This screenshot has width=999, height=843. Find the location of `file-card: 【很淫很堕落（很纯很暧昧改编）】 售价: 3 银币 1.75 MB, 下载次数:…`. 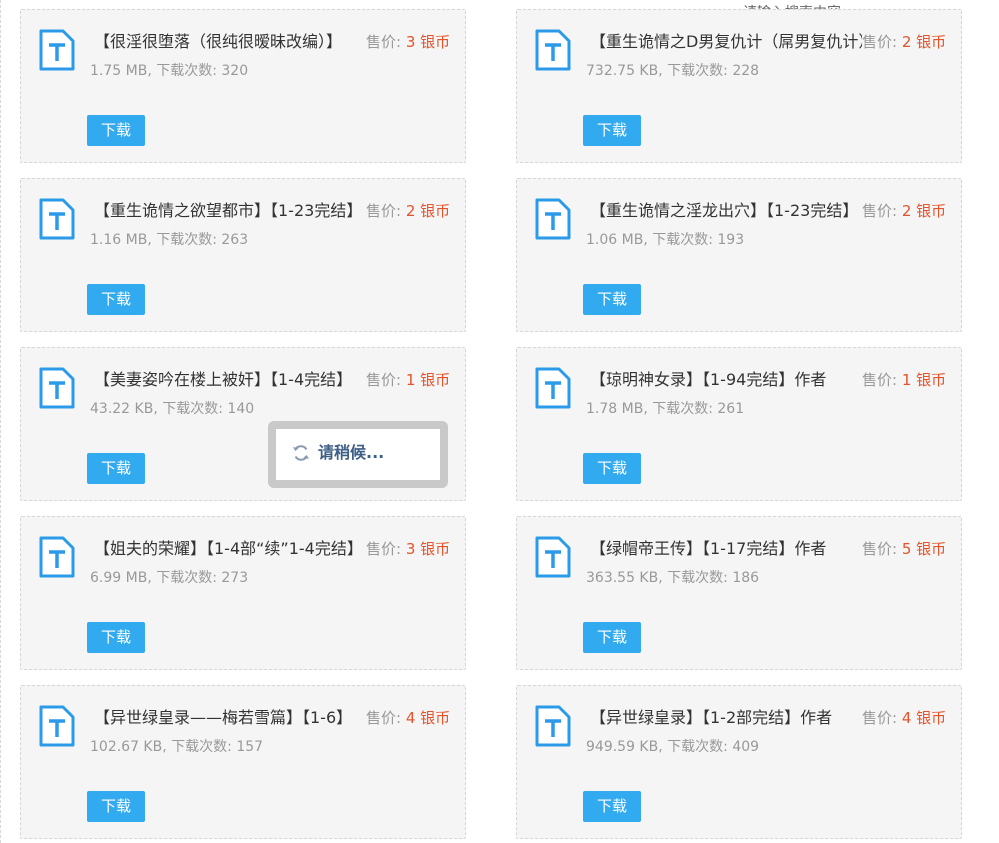

file-card: 【很淫很堕落（很纯很暧昧改编）】 售价: 3 银币 1.75 MB, 下载次数:… is located at coordinates (243, 86).